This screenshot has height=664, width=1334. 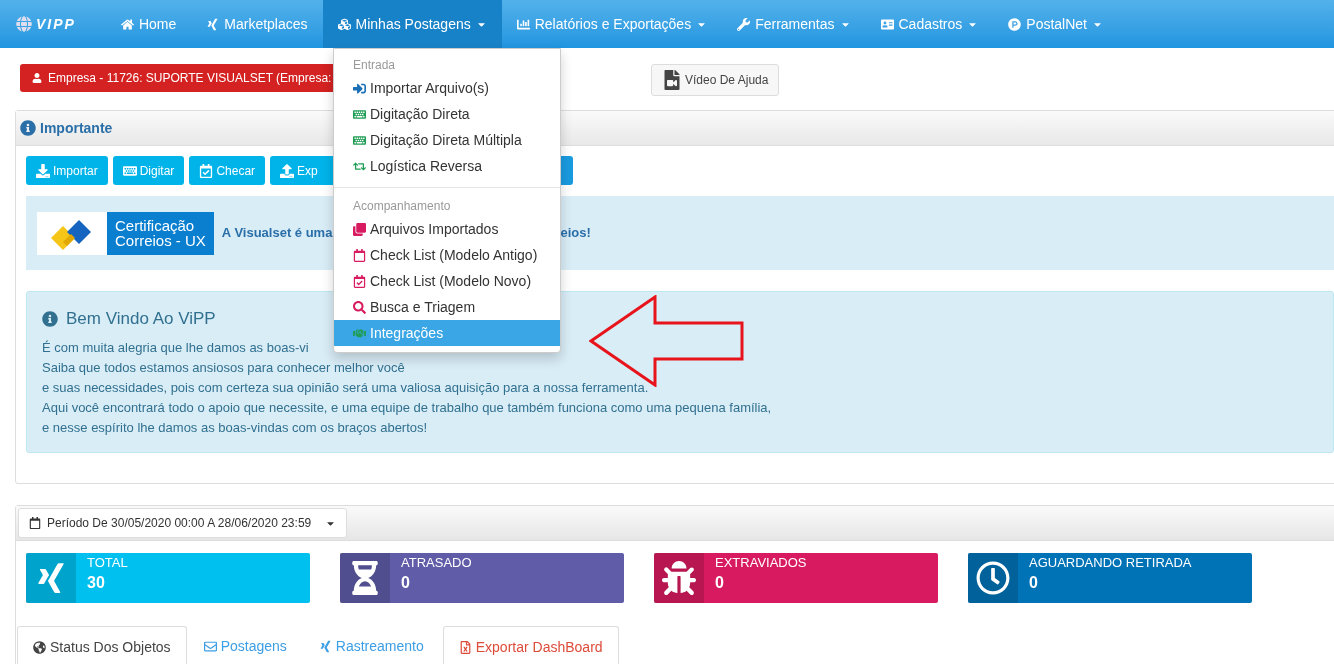 I want to click on bug-icon, so click(x=679, y=578).